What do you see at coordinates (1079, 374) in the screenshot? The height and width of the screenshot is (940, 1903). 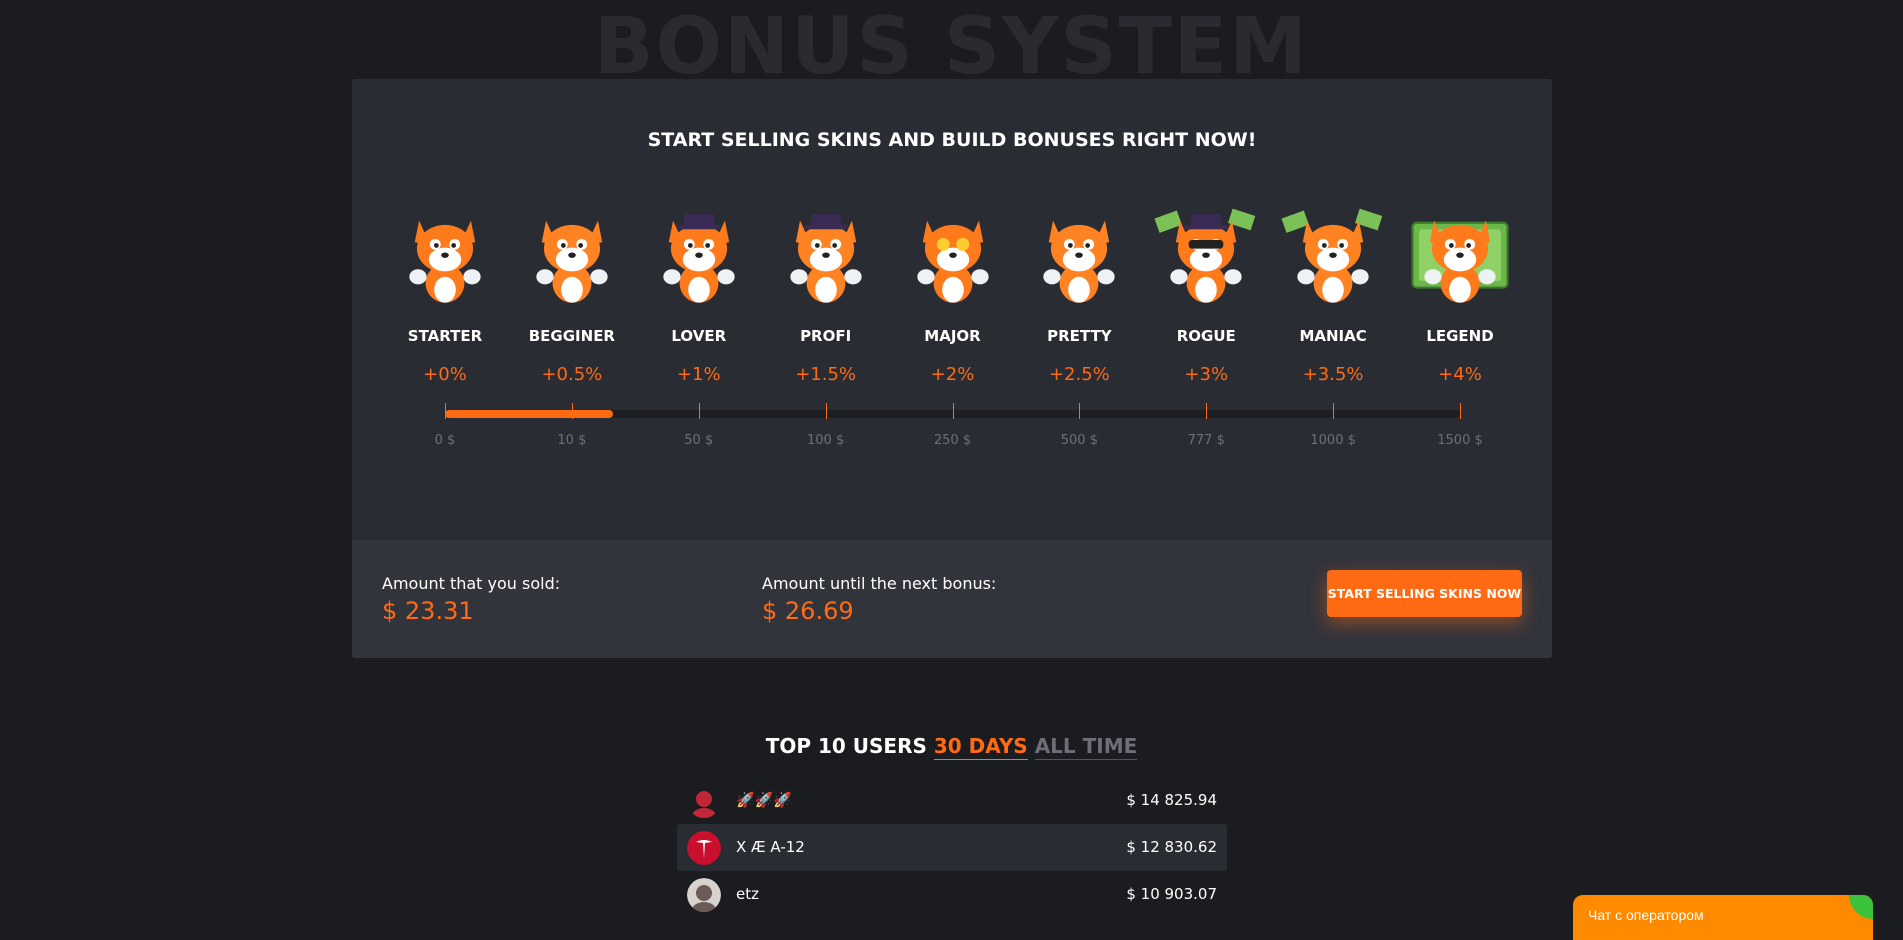 I see `rank-bonus: +2.5%` at bounding box center [1079, 374].